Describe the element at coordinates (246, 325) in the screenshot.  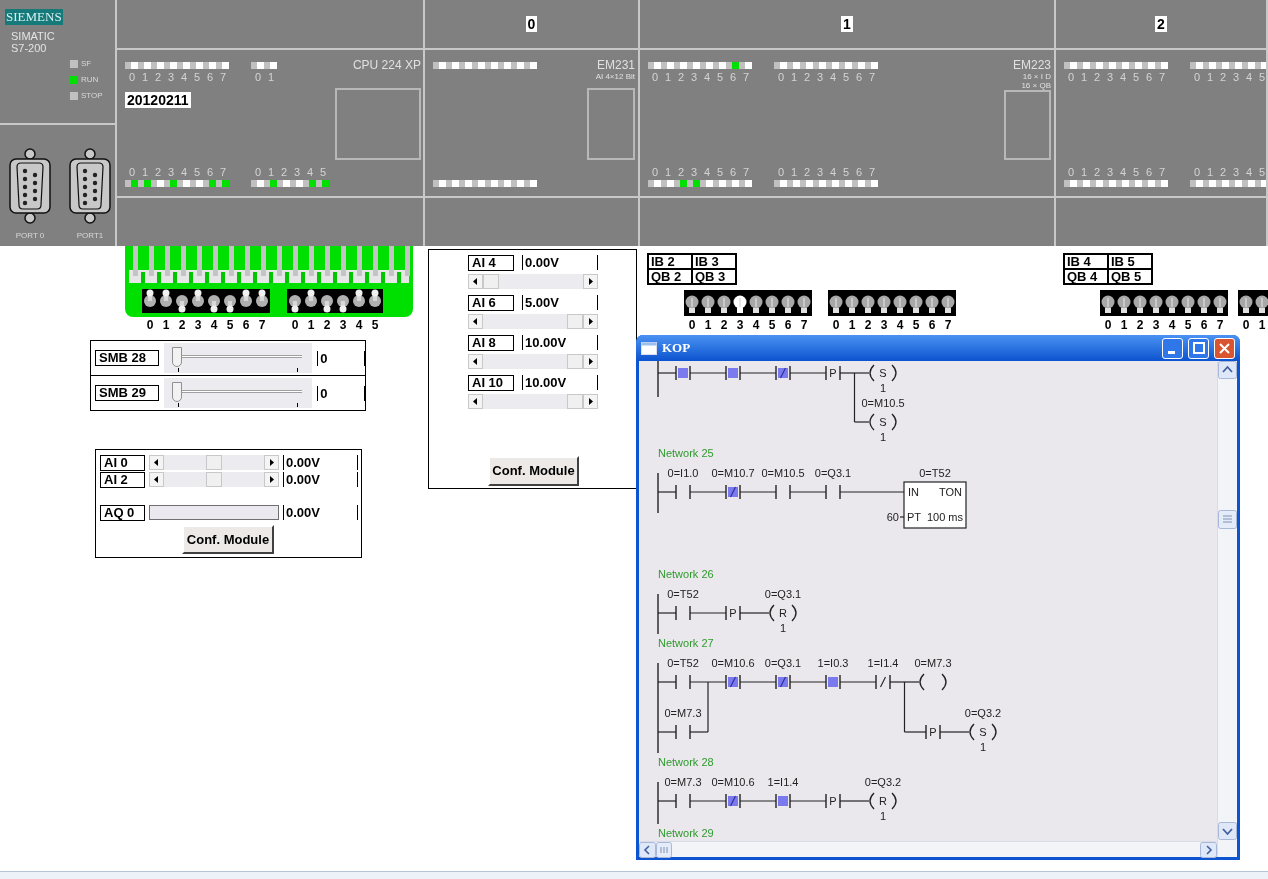
I see `switch-number: 6` at that location.